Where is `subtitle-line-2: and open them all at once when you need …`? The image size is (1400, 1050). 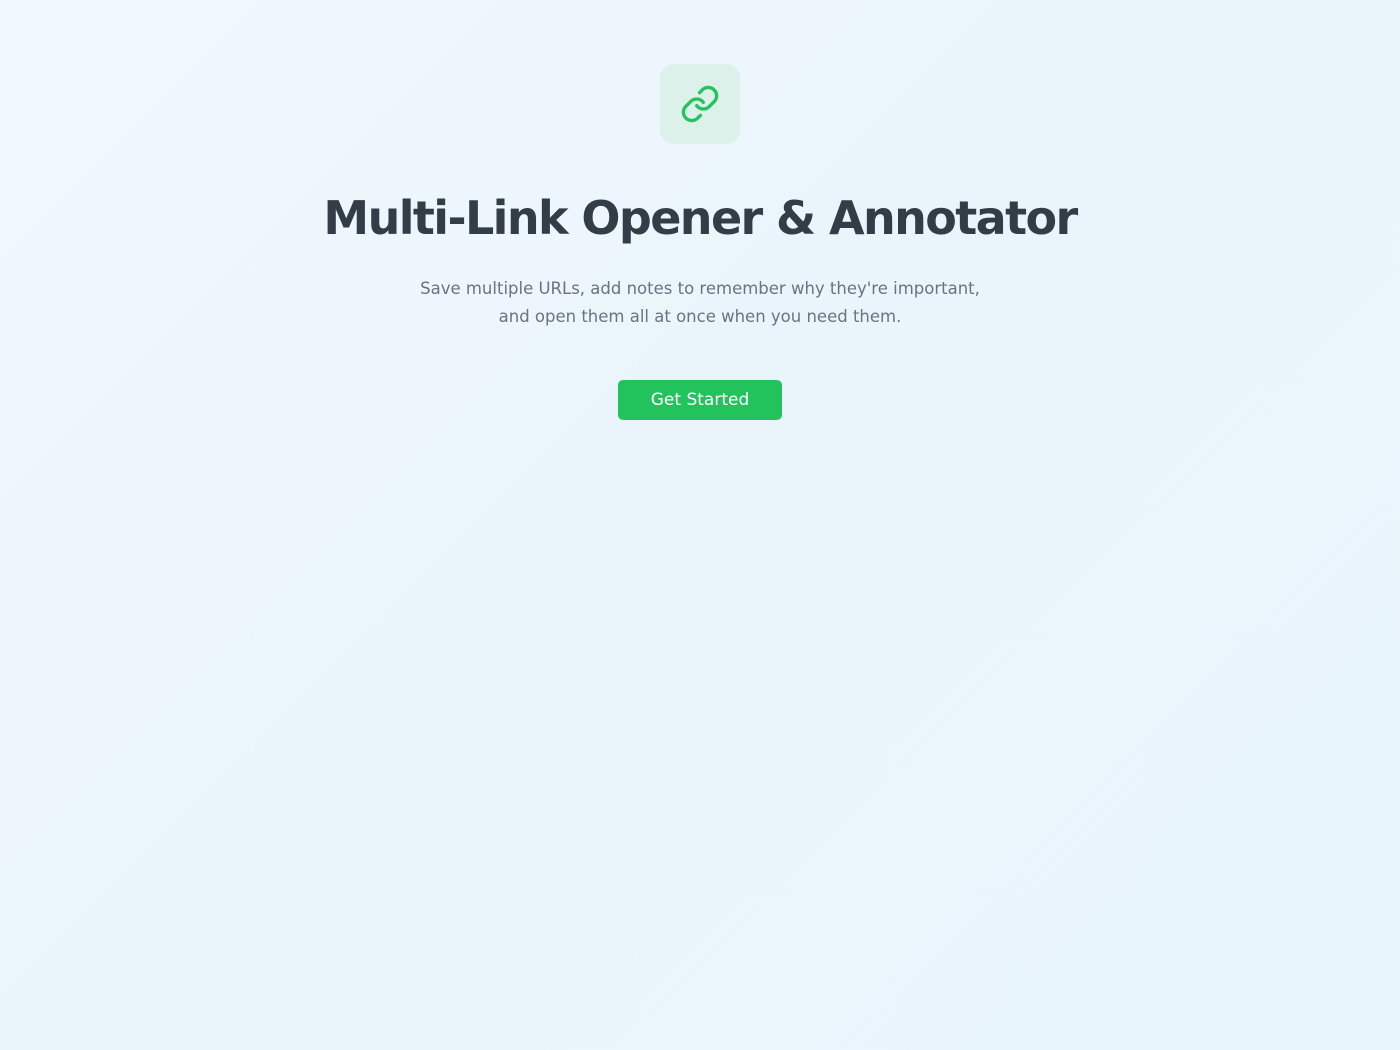 subtitle-line-2: and open them all at once when you need … is located at coordinates (700, 316).